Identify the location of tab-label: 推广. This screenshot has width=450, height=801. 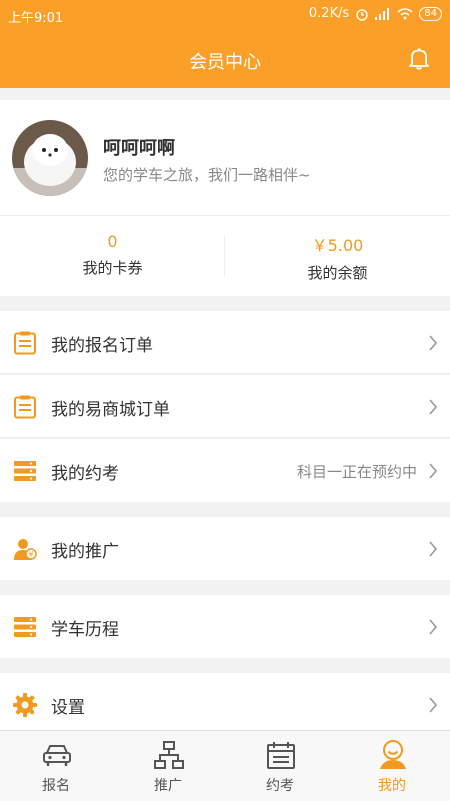
(168, 786).